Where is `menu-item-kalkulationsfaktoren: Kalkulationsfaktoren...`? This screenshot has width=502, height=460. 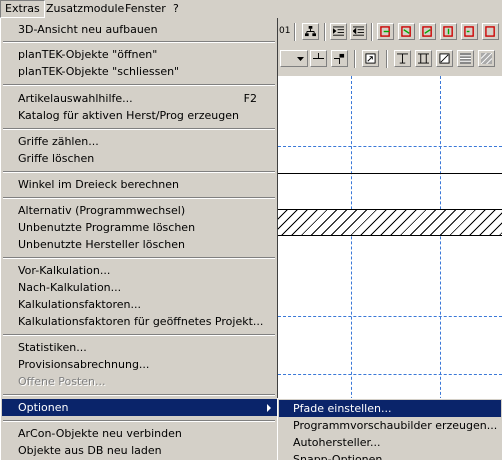 menu-item-kalkulationsfaktoren: Kalkulationsfaktoren... is located at coordinates (139, 304).